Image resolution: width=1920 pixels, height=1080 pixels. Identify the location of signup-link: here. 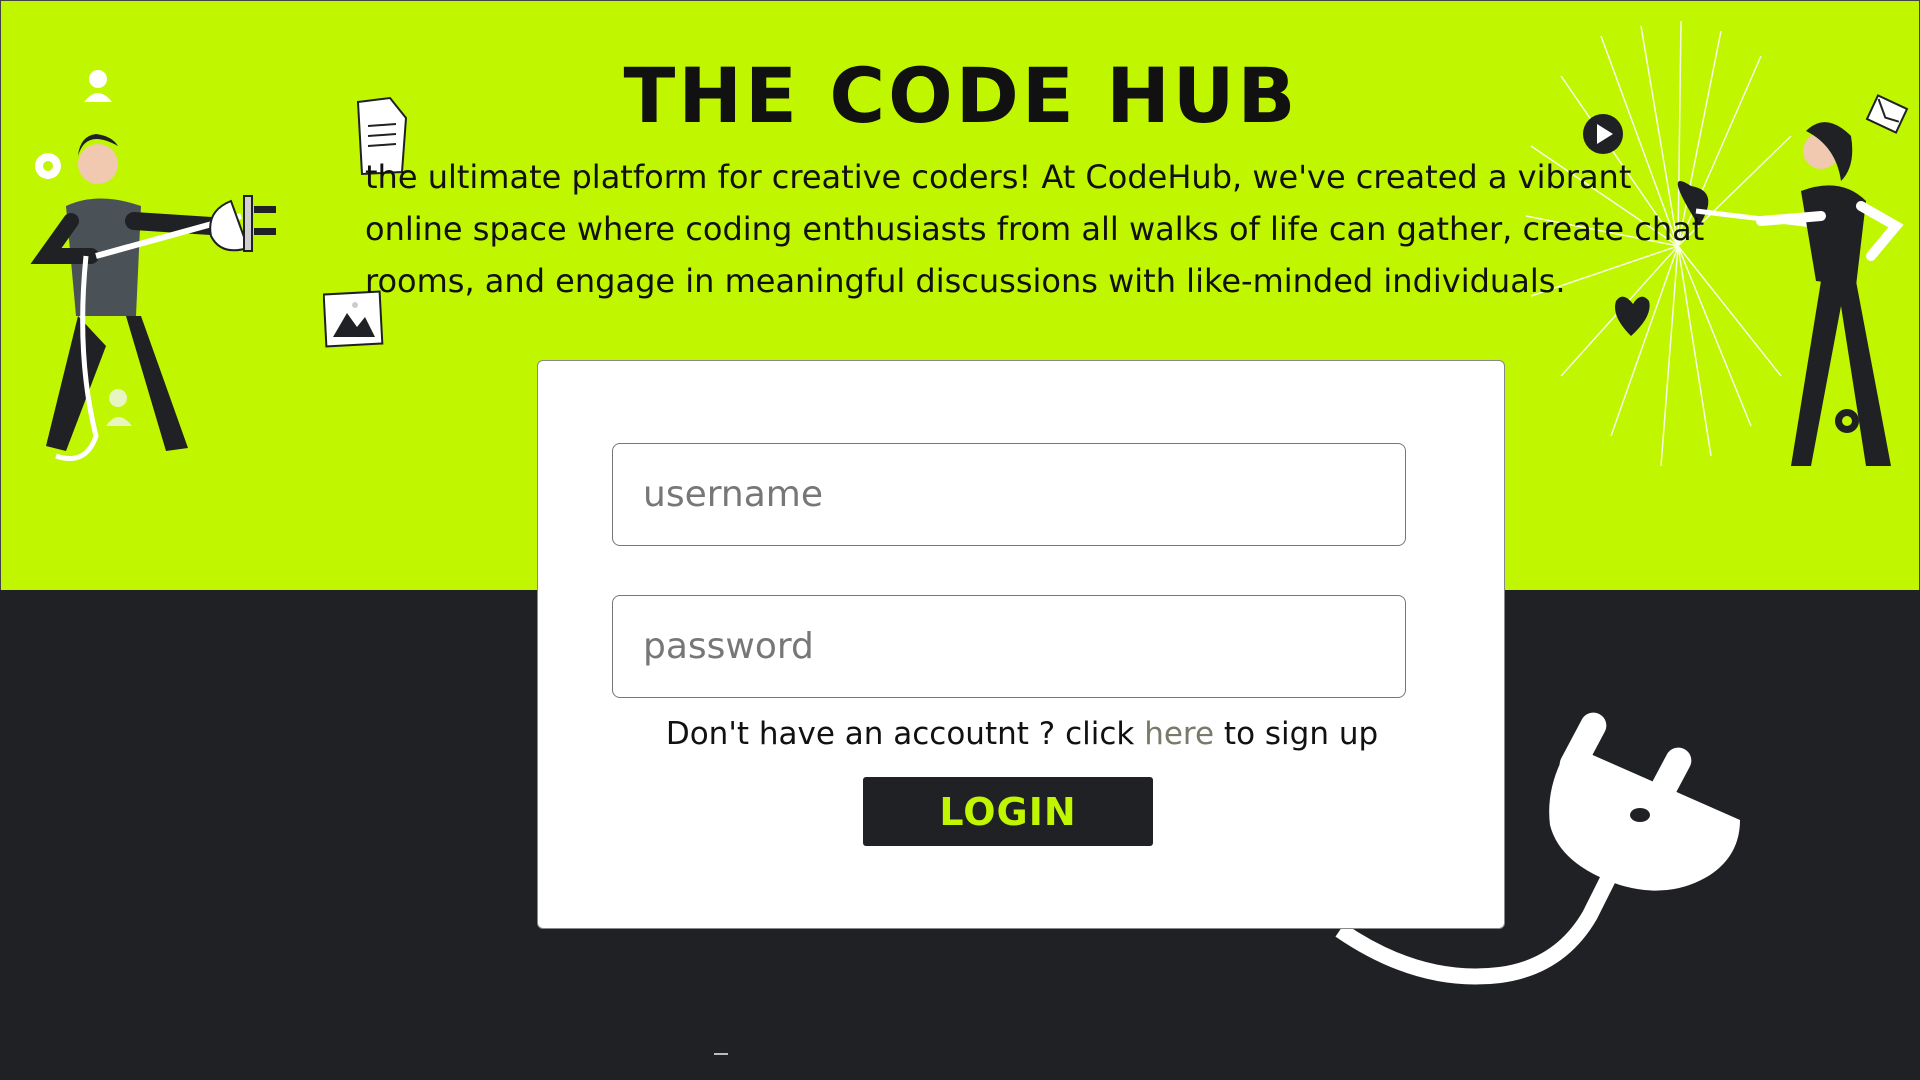
(1179, 734).